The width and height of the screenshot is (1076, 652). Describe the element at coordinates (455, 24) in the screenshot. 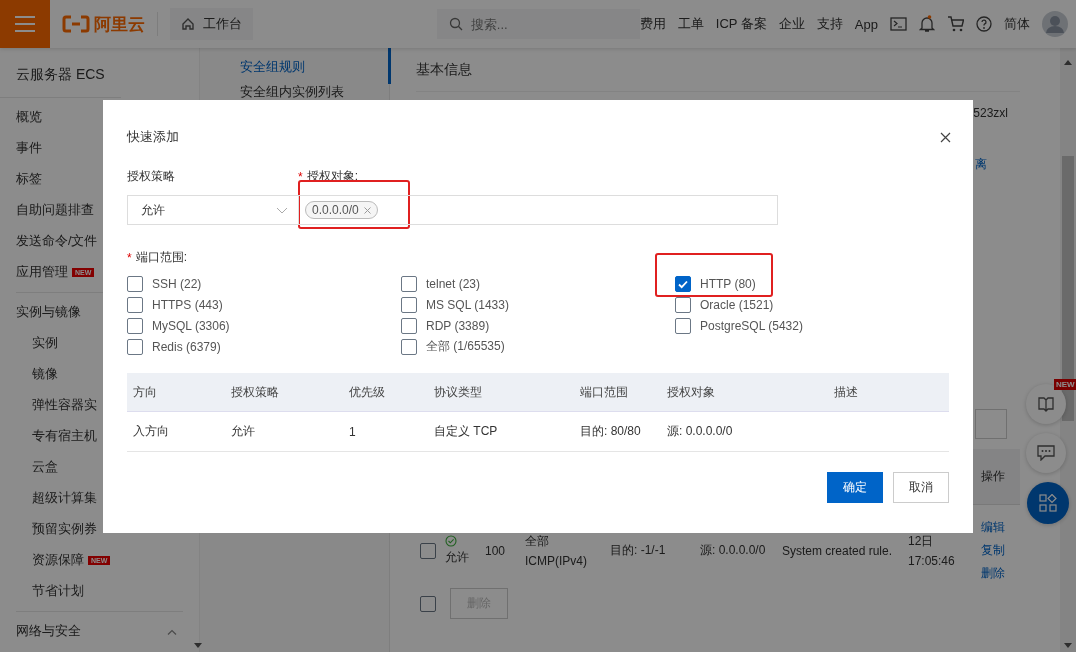

I see `search-icon` at that location.